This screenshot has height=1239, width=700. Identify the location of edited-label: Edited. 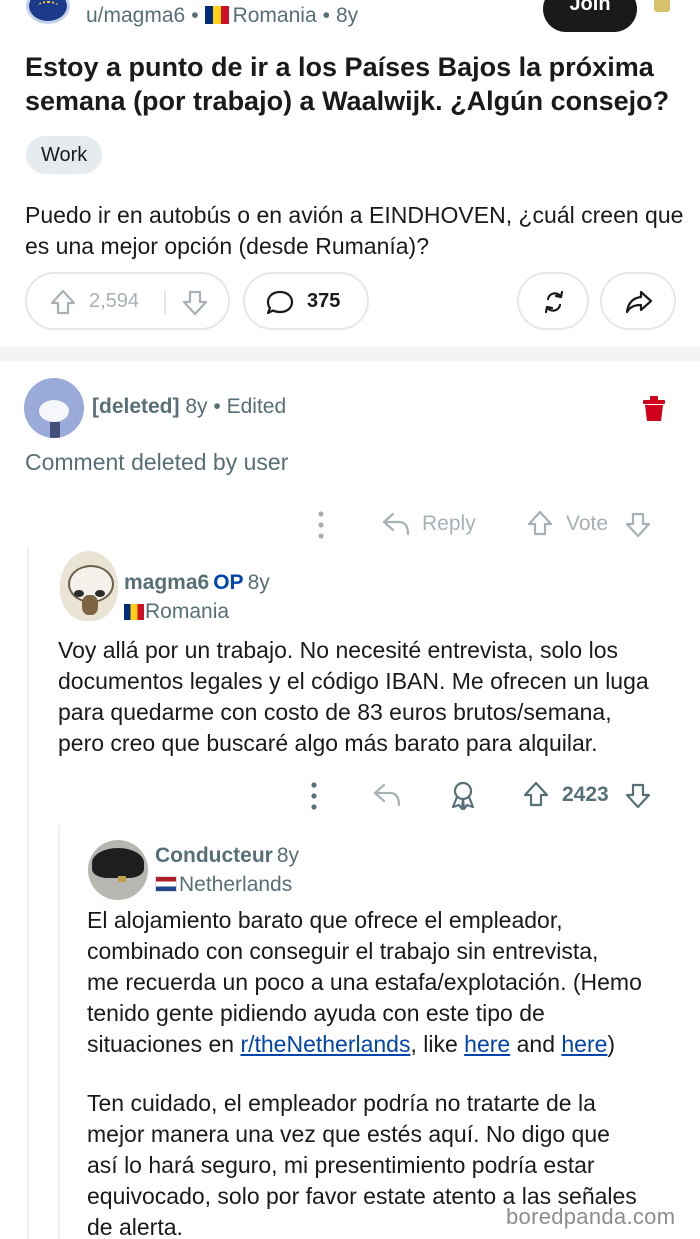
(256, 406).